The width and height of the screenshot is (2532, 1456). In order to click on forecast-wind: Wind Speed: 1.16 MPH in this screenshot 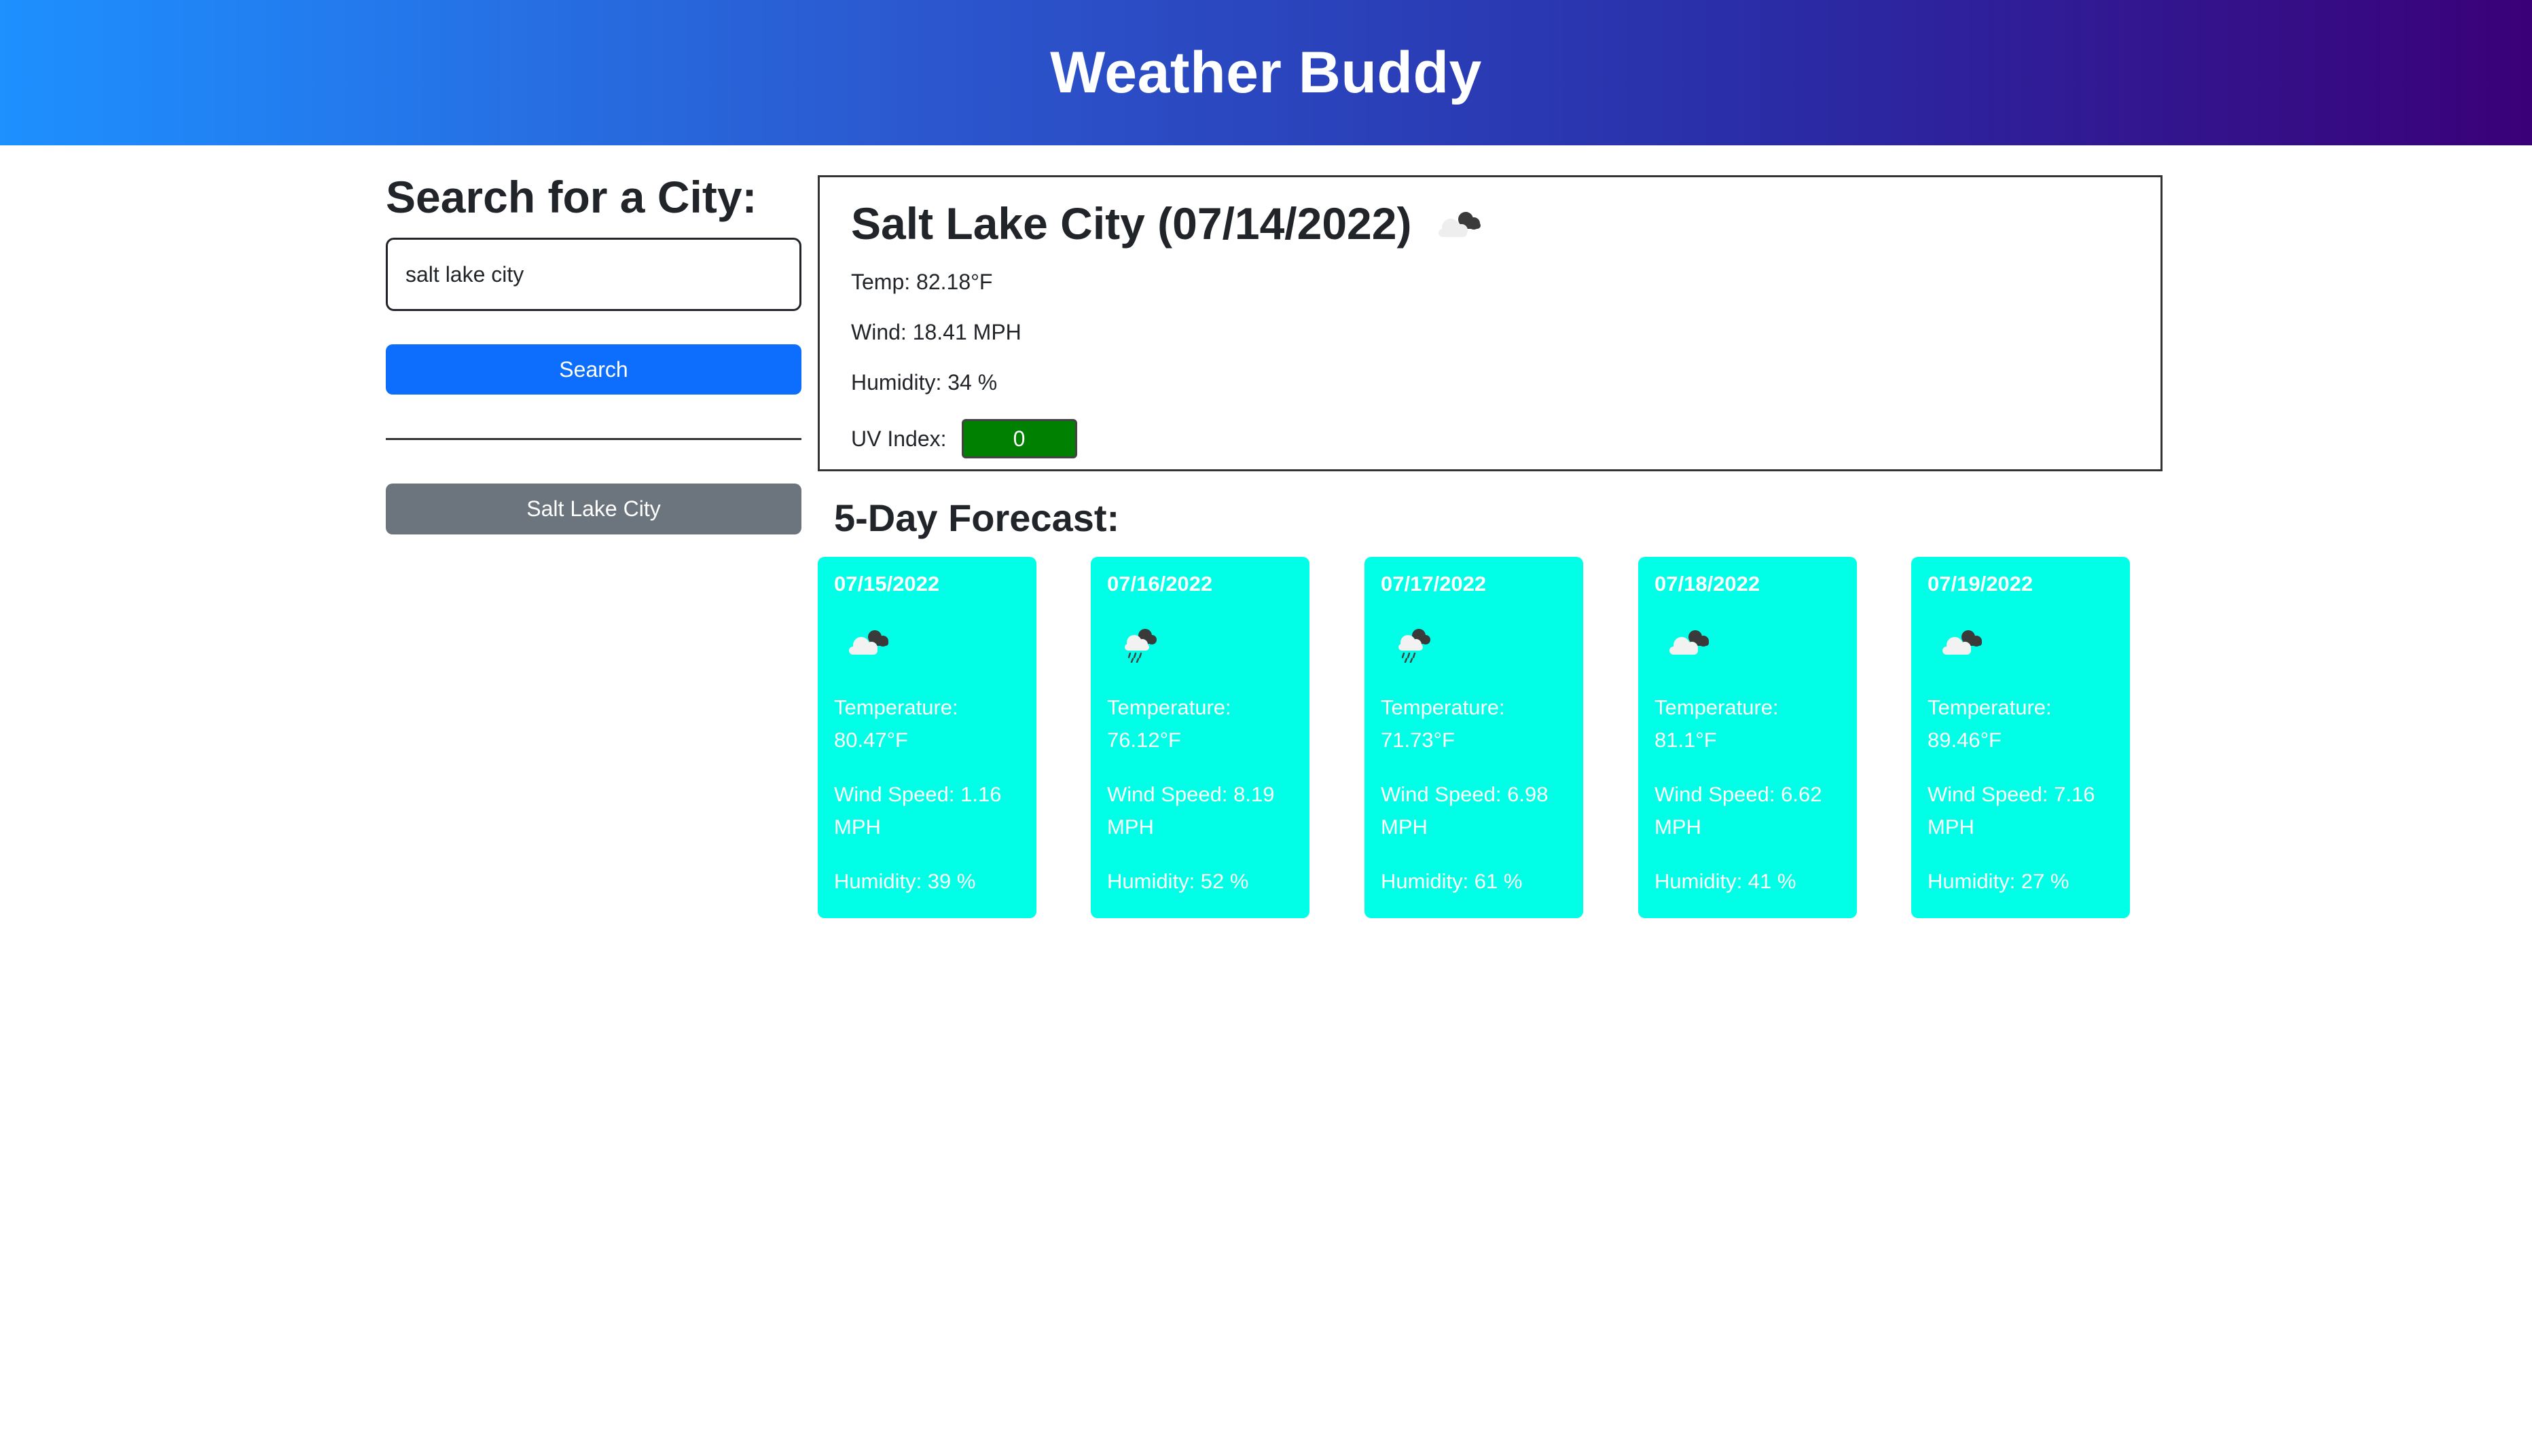, I will do `click(918, 810)`.